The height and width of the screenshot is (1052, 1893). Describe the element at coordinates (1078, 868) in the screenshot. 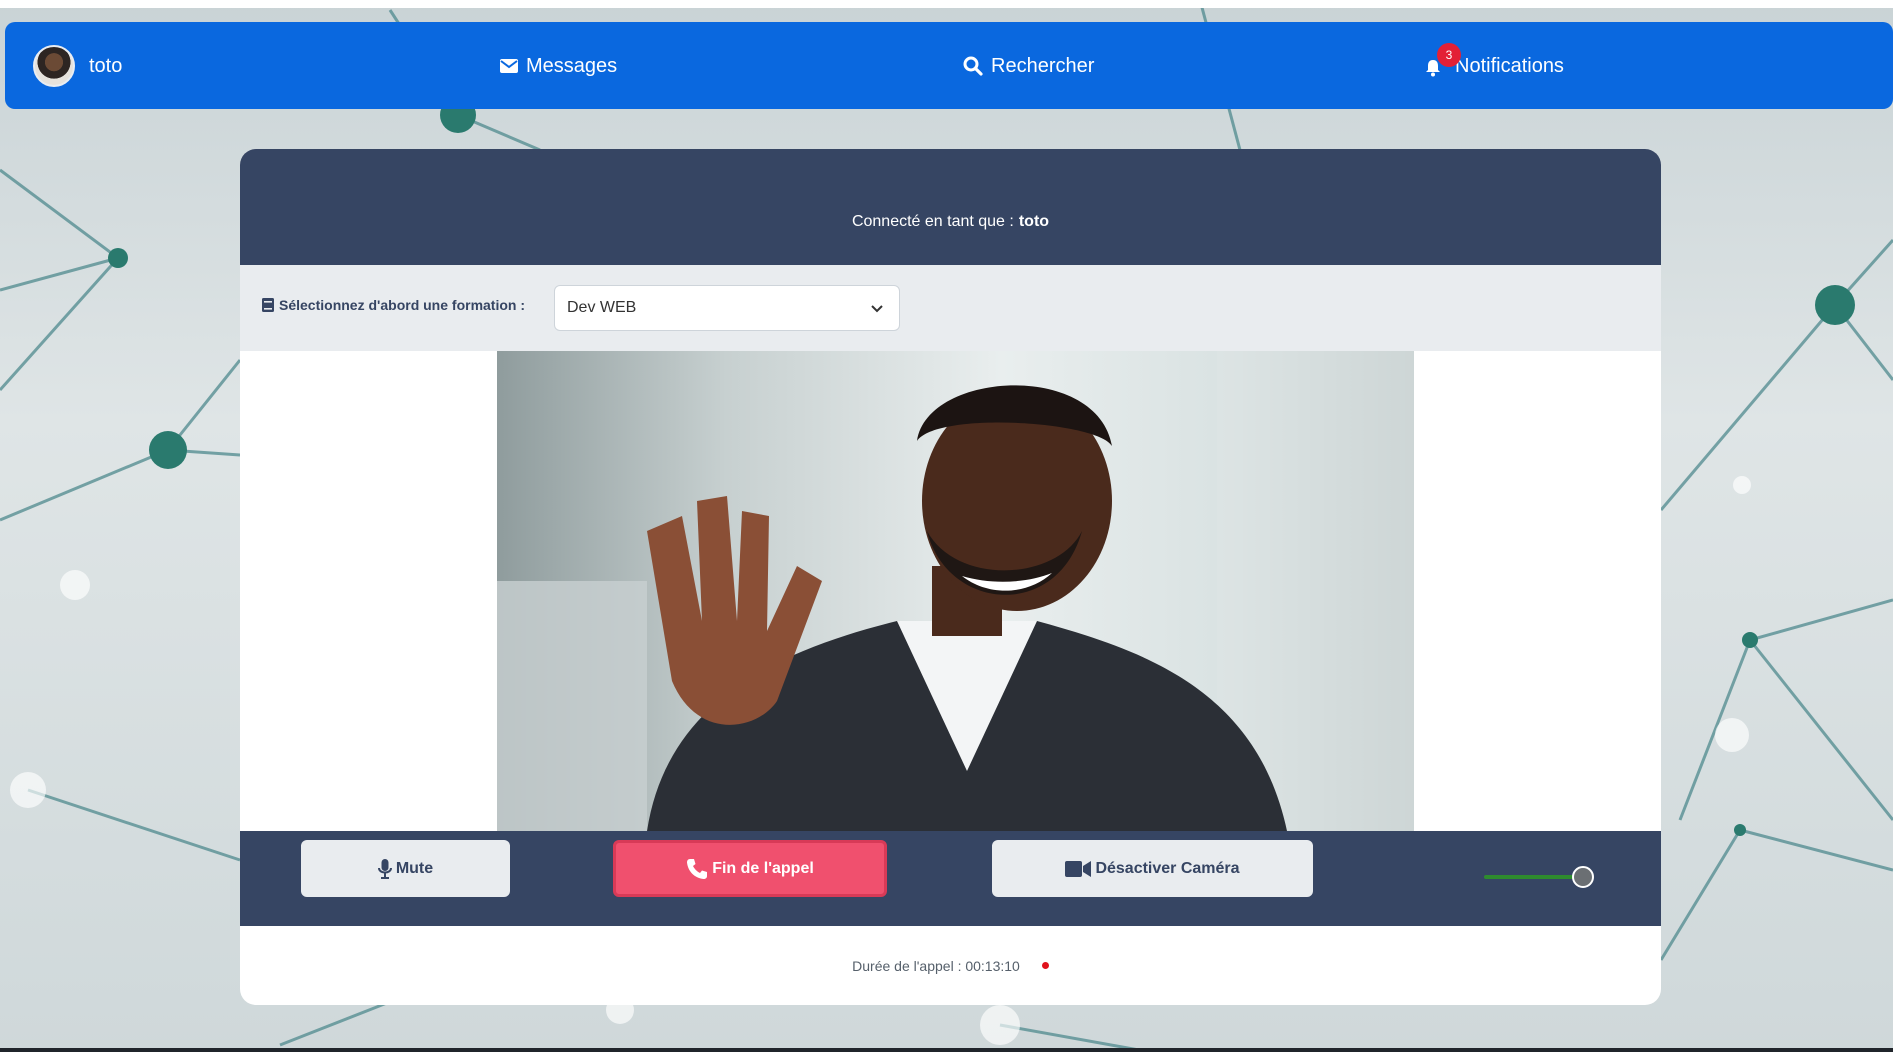

I see `video-camera-icon` at that location.